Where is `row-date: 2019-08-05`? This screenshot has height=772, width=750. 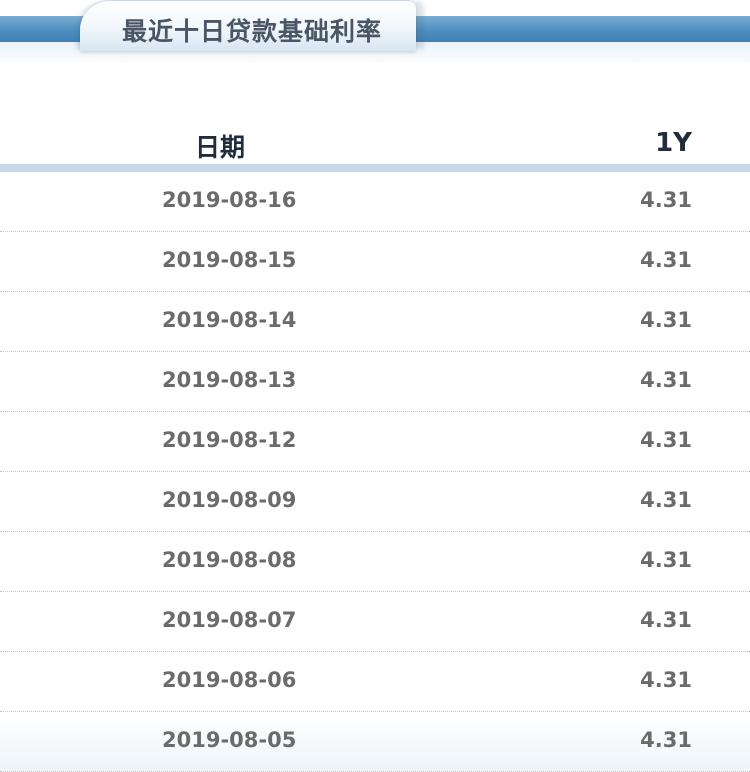 row-date: 2019-08-05 is located at coordinates (229, 740).